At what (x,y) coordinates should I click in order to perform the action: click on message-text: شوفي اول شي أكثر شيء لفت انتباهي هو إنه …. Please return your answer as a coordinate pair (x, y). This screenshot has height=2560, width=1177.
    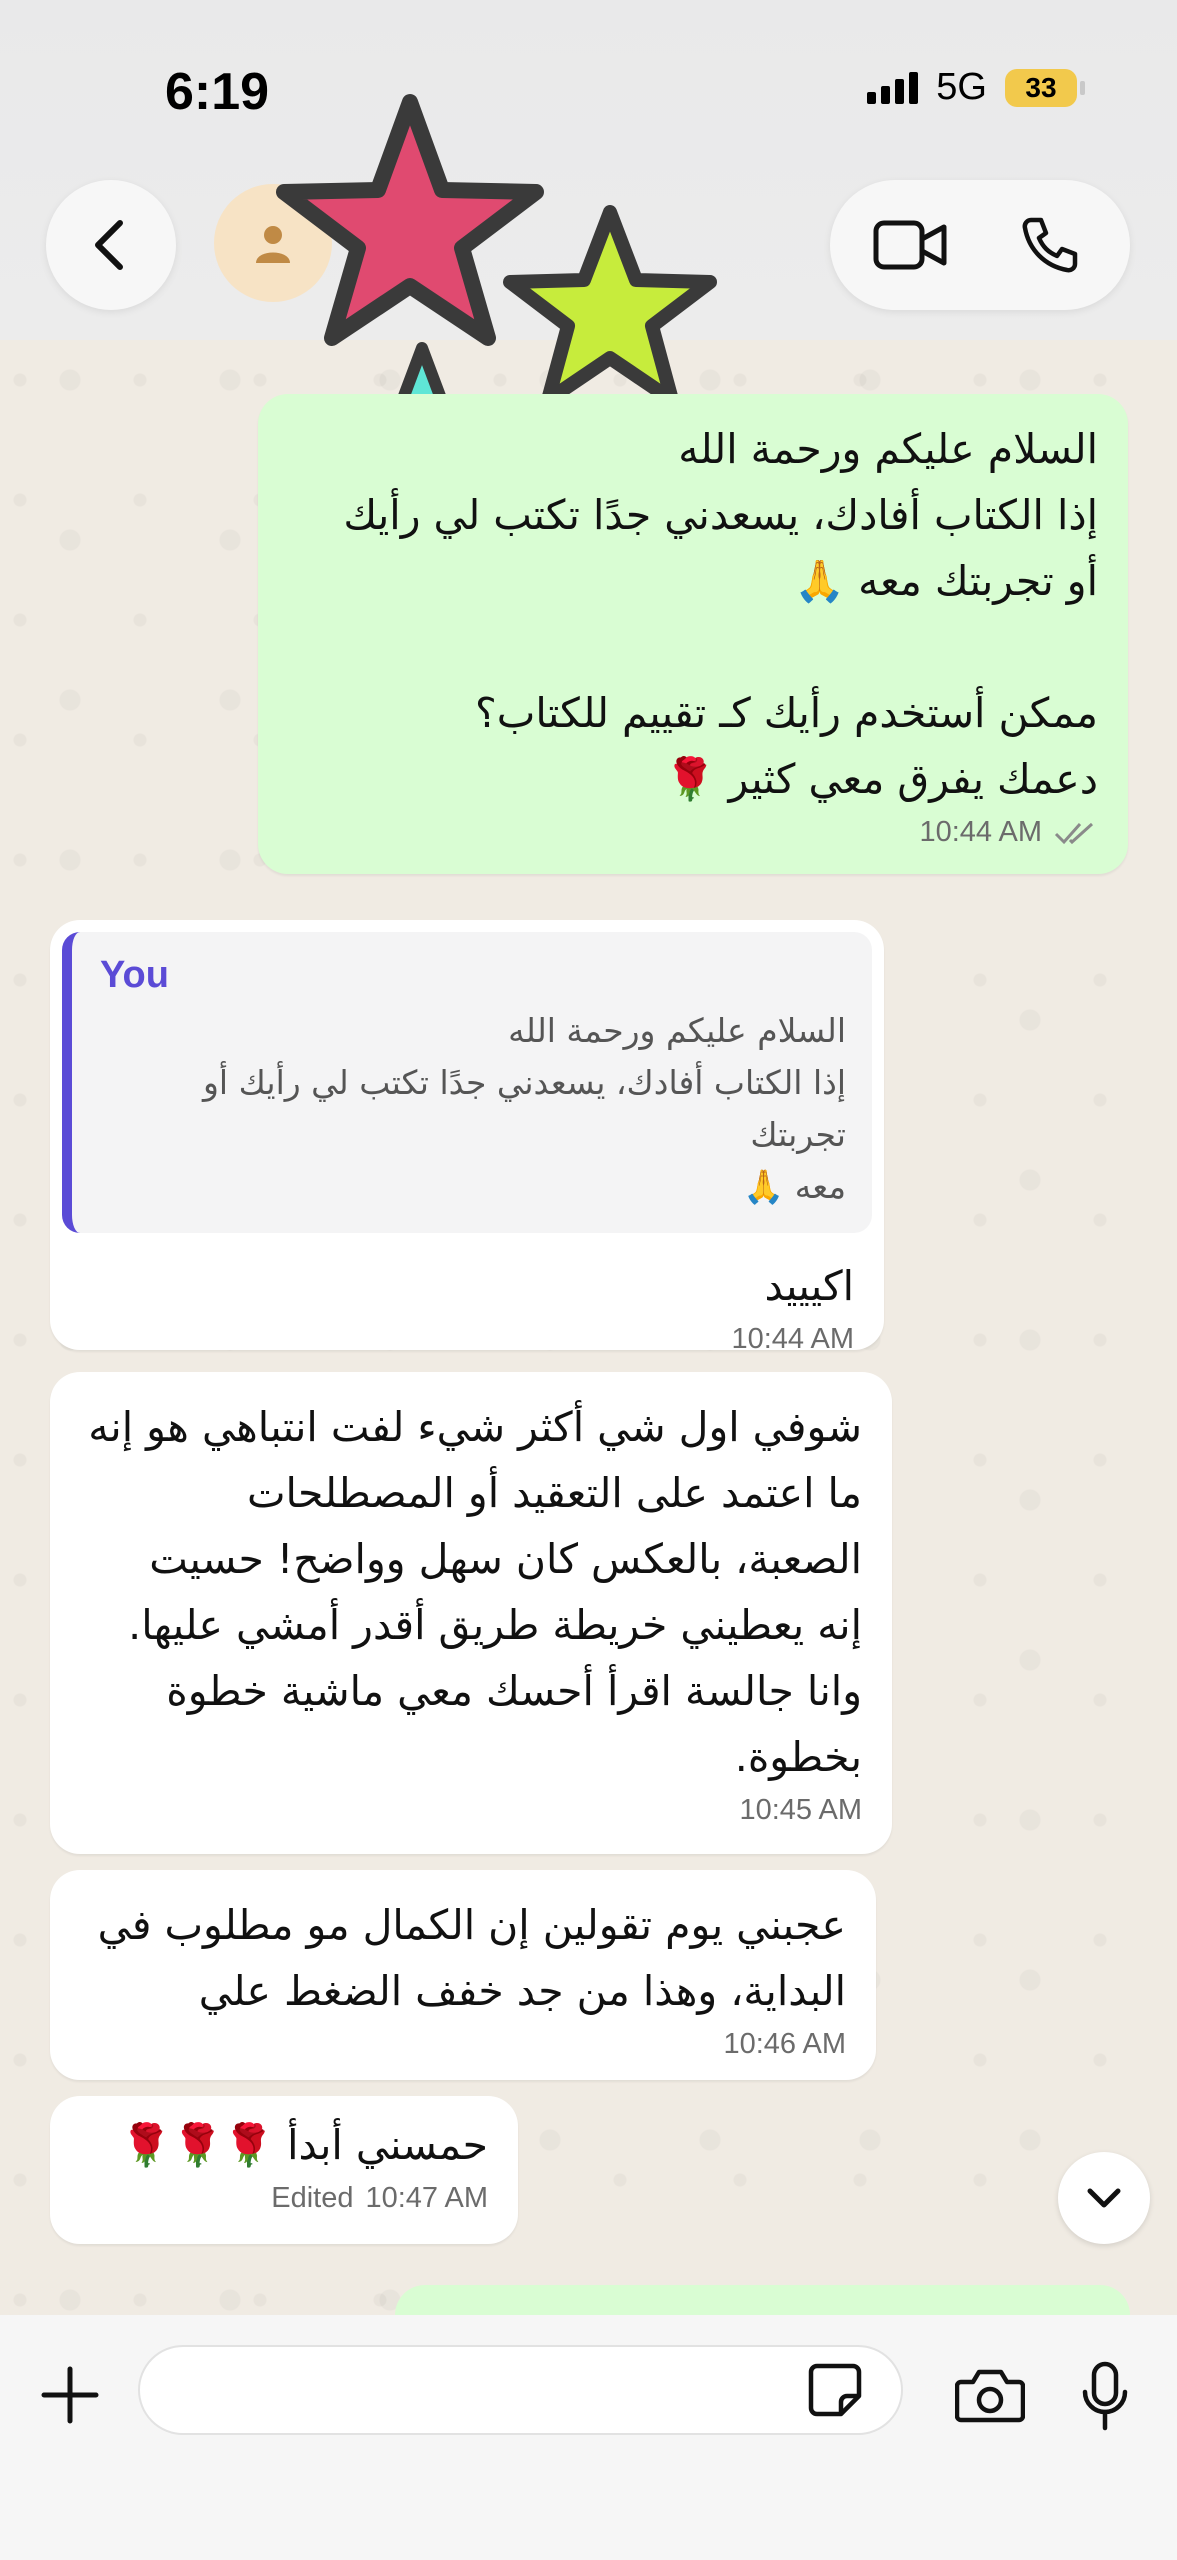
    Looking at the image, I should click on (475, 1592).